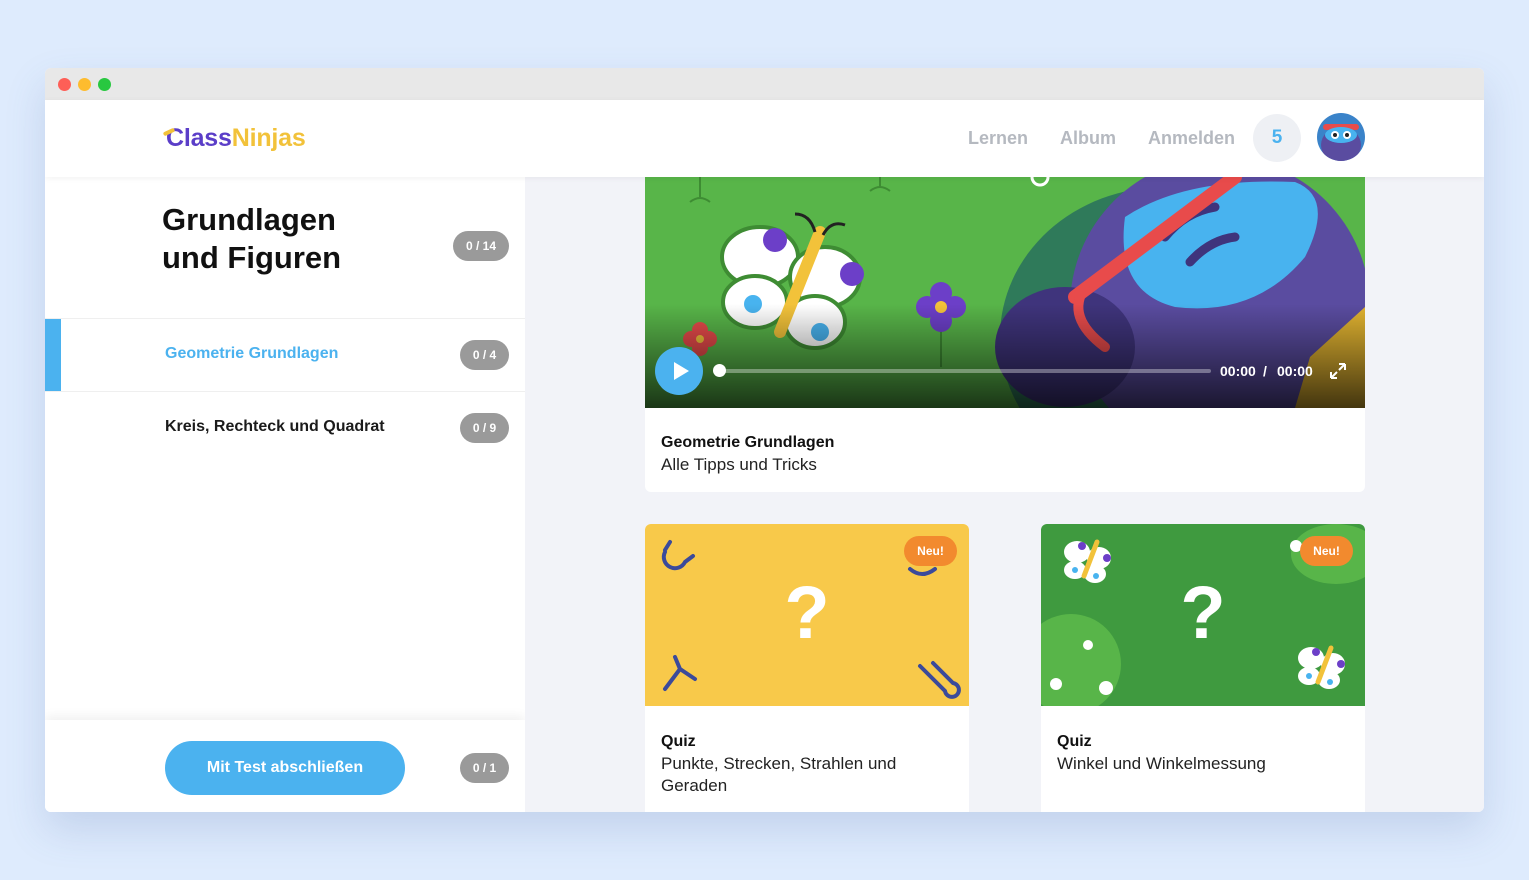 The width and height of the screenshot is (1529, 880). I want to click on video-thumbnail-image, so click(1005, 292).